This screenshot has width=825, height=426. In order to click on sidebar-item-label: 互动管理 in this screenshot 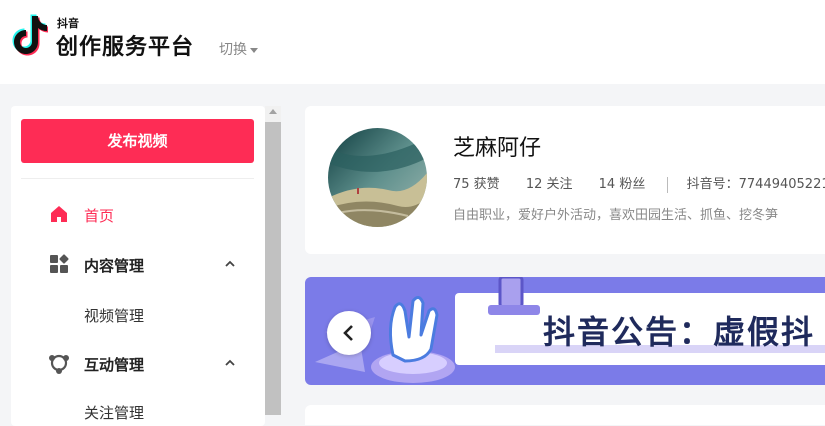, I will do `click(114, 365)`.